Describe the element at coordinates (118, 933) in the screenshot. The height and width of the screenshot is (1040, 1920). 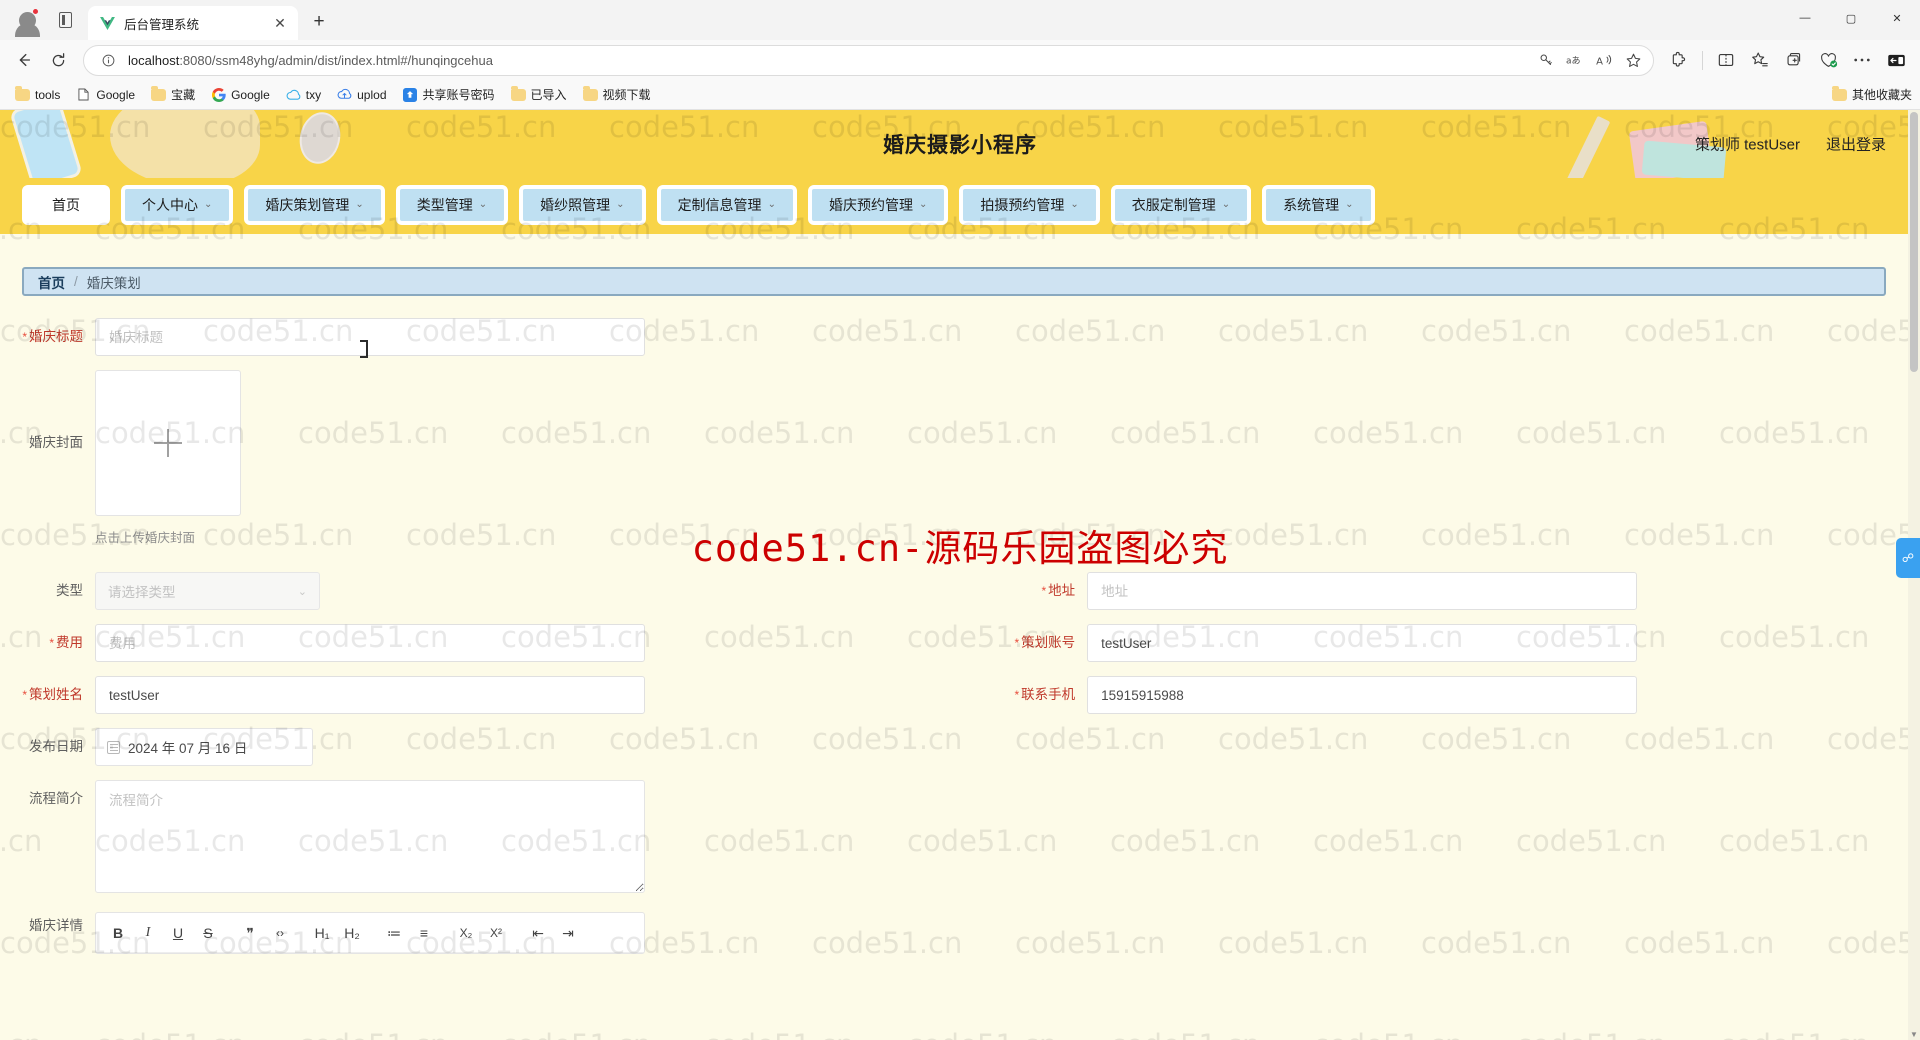
I see `bold-icon: B` at that location.